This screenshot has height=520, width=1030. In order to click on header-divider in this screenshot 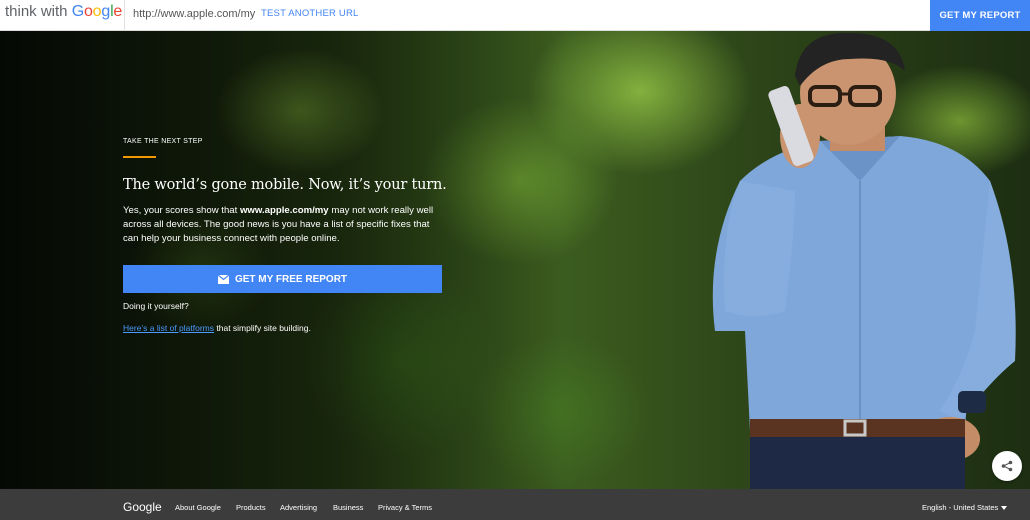, I will do `click(124, 15)`.